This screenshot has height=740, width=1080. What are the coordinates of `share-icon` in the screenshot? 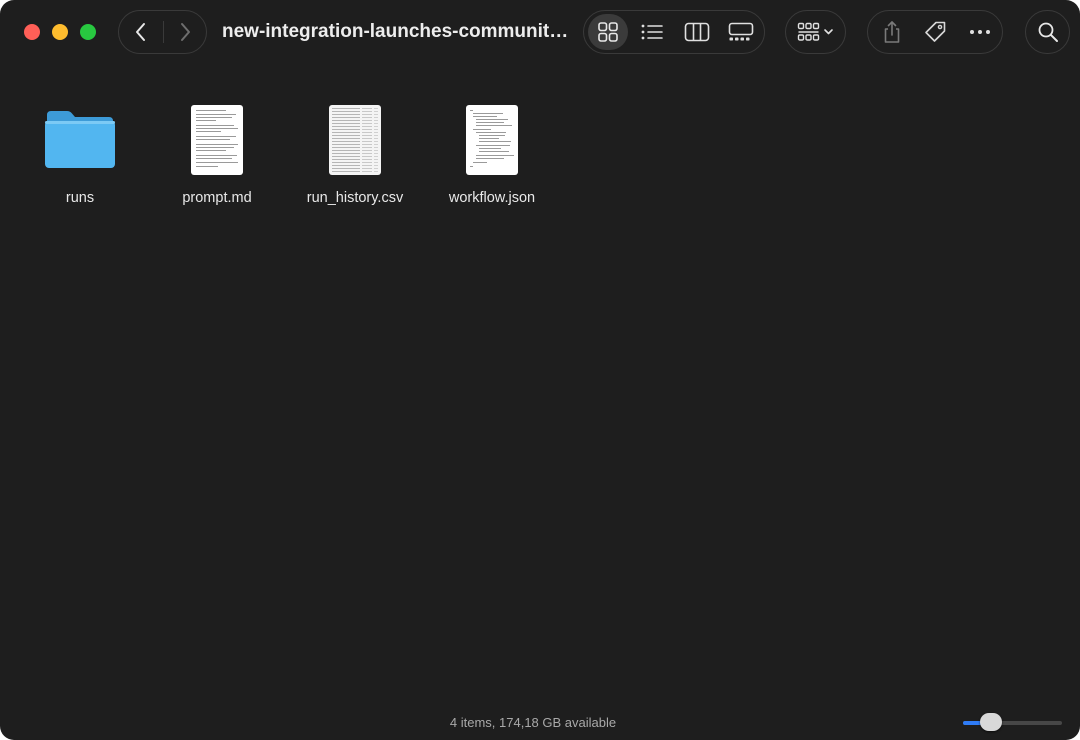 It's located at (892, 32).